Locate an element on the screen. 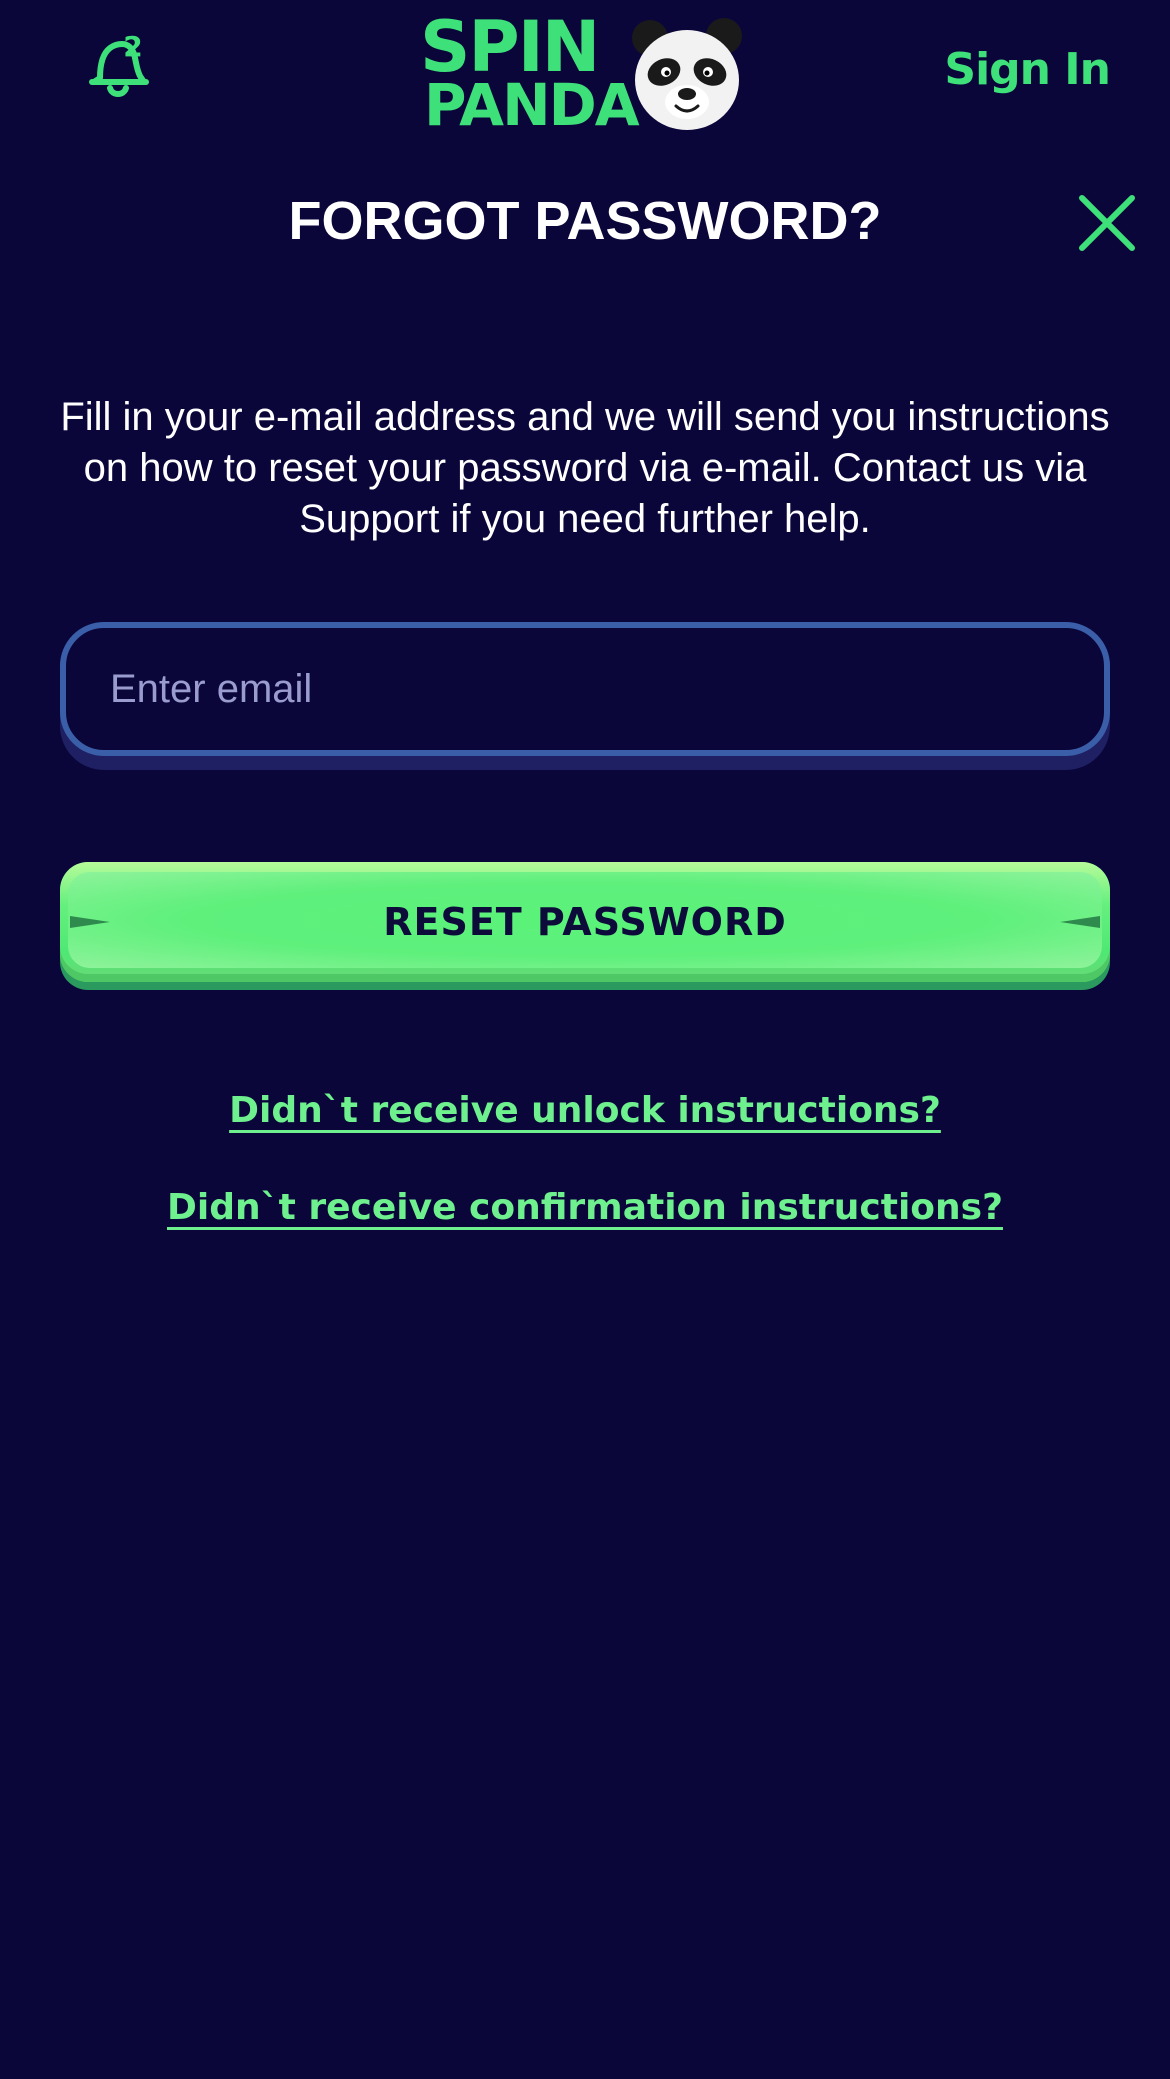 Image resolution: width=1170 pixels, height=2079 pixels. email-field-container is located at coordinates (585, 696).